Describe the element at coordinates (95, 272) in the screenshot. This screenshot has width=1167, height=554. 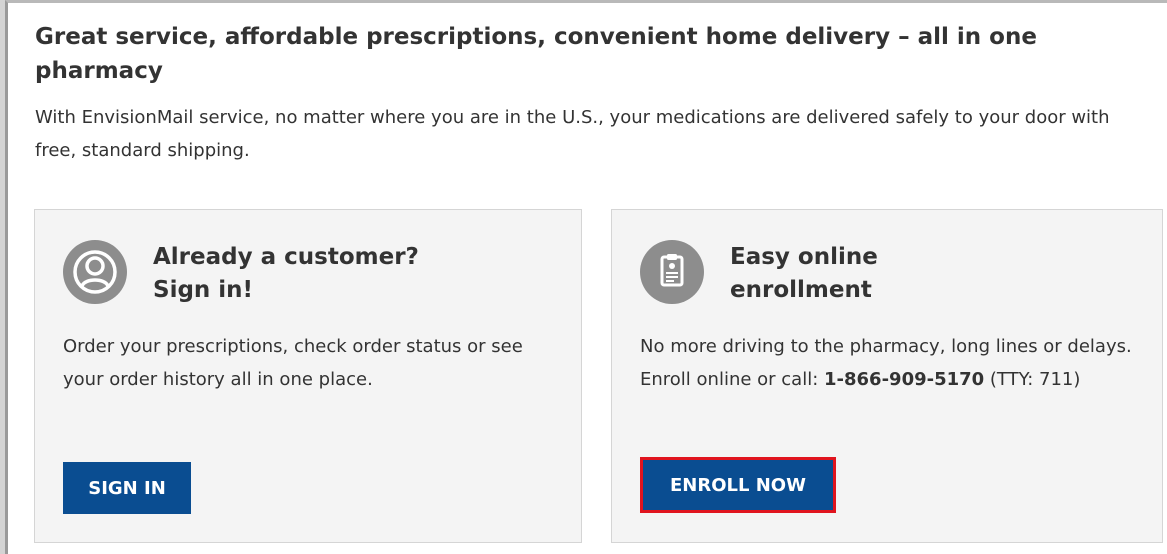
I see `user-icon` at that location.